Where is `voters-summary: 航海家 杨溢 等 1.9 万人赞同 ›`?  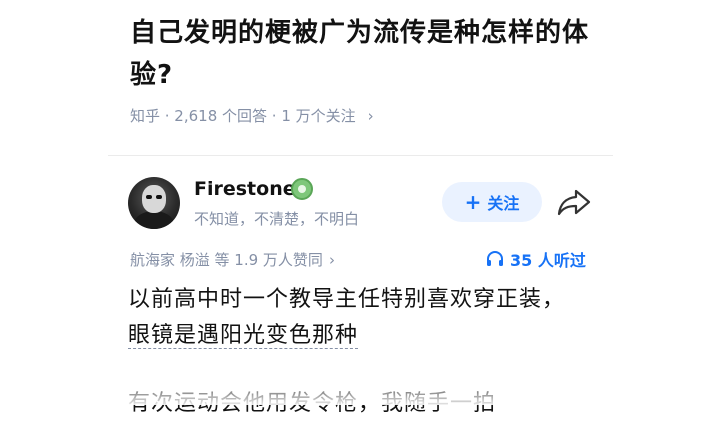
voters-summary: 航海家 杨溢 等 1.9 万人赞同 › is located at coordinates (232, 259).